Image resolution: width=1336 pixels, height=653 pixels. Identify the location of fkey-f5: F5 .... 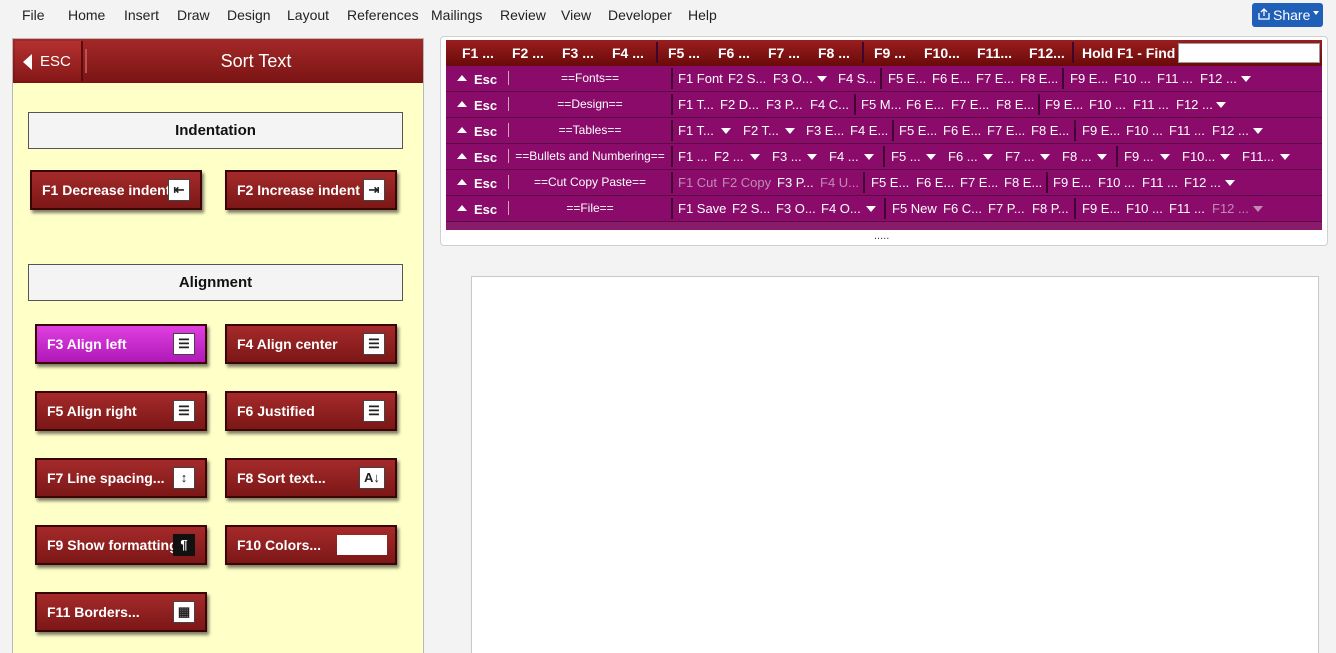
(684, 53).